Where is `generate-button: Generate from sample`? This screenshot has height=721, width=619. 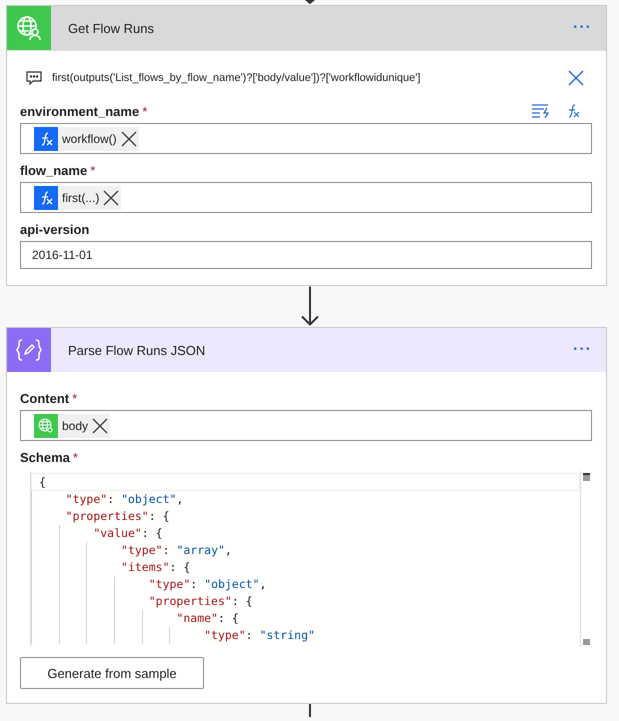 generate-button: Generate from sample is located at coordinates (112, 673).